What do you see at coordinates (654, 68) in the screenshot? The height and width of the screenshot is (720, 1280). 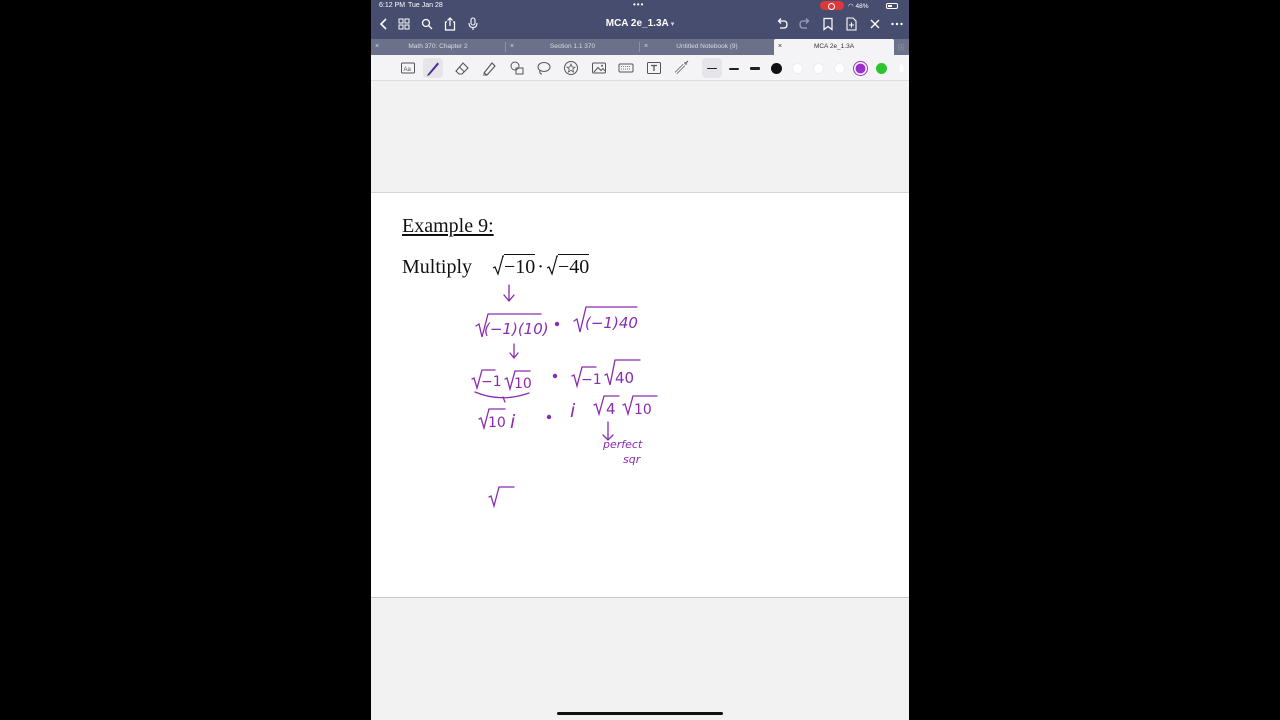 I see `textbox-icon` at bounding box center [654, 68].